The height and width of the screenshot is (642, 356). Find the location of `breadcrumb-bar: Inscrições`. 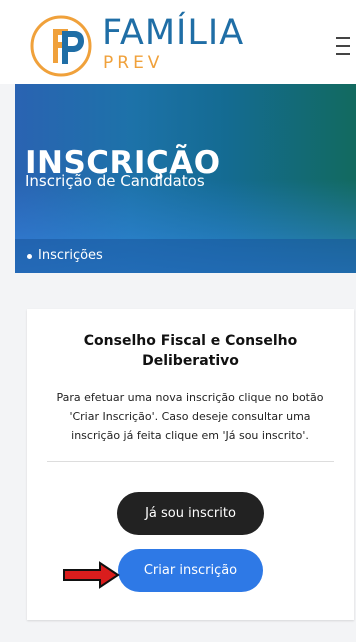

breadcrumb-bar: Inscrições is located at coordinates (185, 256).